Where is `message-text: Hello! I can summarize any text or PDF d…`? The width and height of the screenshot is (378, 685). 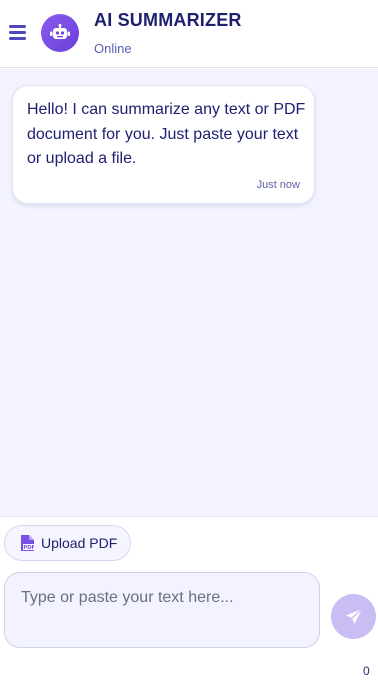
message-text: Hello! I can summarize any text or PDF d… is located at coordinates (166, 134).